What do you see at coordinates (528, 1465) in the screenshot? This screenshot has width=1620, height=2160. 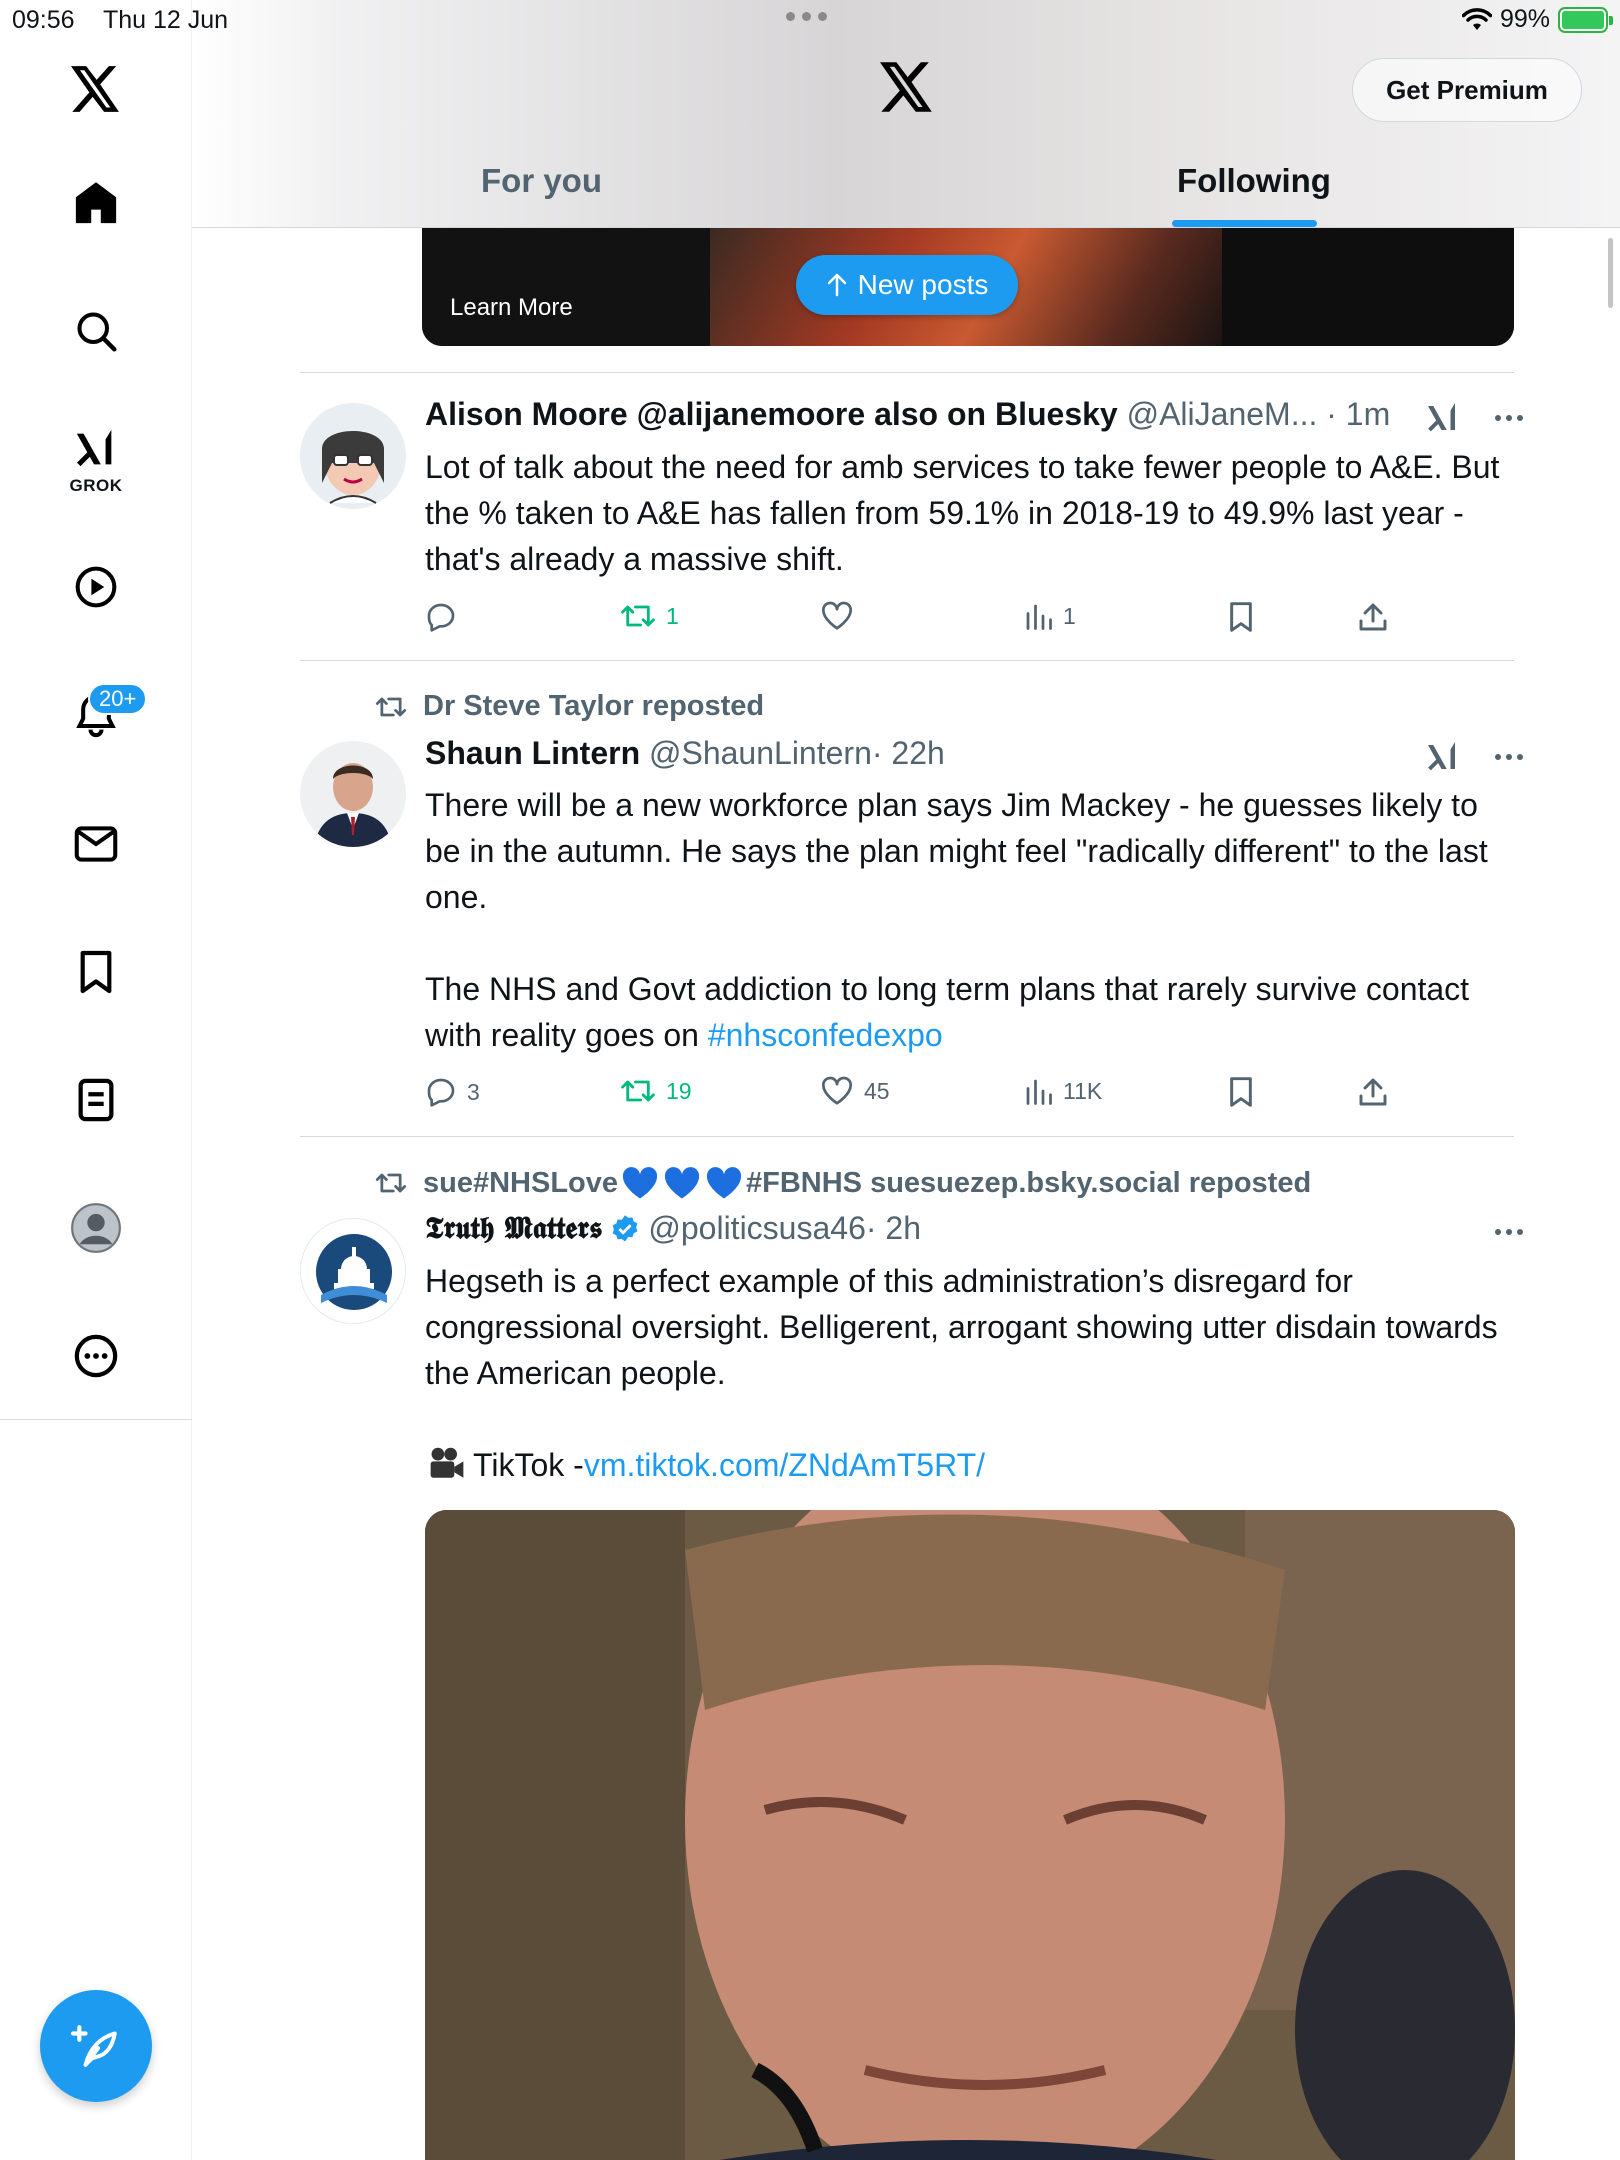 I see `tiktok-label: TikTok -` at bounding box center [528, 1465].